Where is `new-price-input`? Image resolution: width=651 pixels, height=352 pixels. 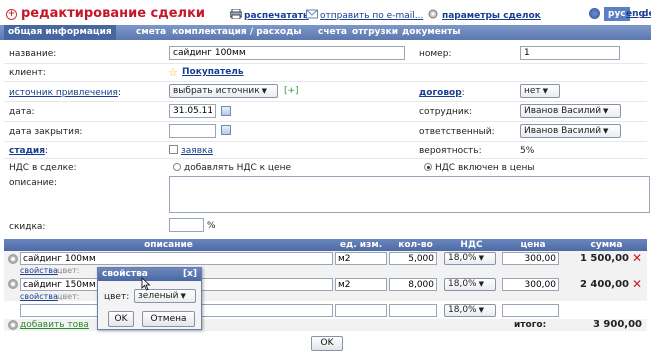 new-price-input is located at coordinates (530, 310).